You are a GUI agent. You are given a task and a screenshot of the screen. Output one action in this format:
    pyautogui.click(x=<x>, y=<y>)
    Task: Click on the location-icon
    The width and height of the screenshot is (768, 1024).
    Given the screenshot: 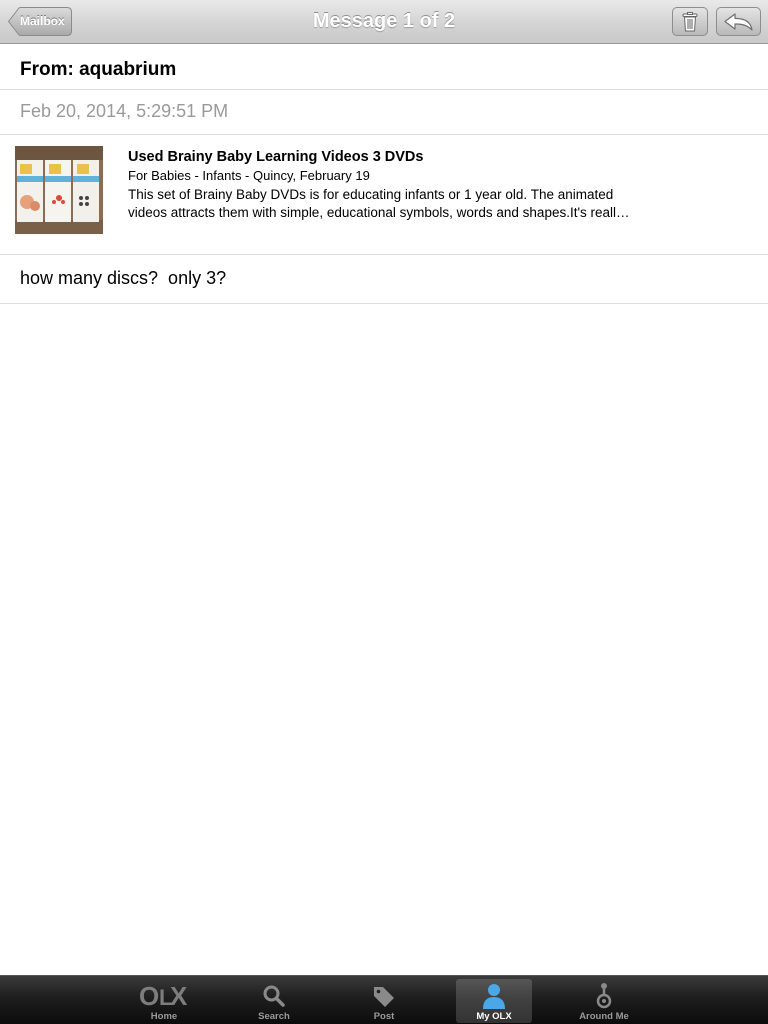 What is the action you would take?
    pyautogui.click(x=604, y=996)
    